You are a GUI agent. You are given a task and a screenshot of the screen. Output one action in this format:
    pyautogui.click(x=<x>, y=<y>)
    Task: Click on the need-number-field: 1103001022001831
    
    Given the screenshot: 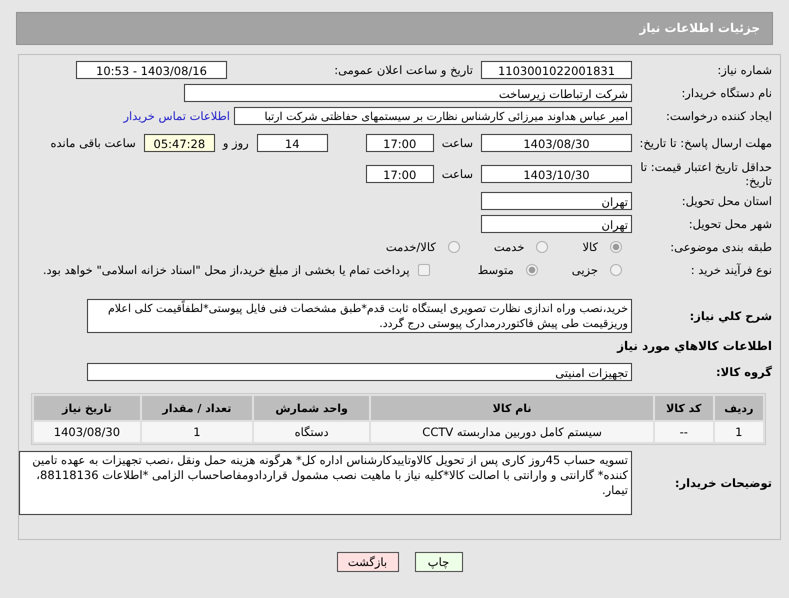 What is the action you would take?
    pyautogui.click(x=556, y=70)
    